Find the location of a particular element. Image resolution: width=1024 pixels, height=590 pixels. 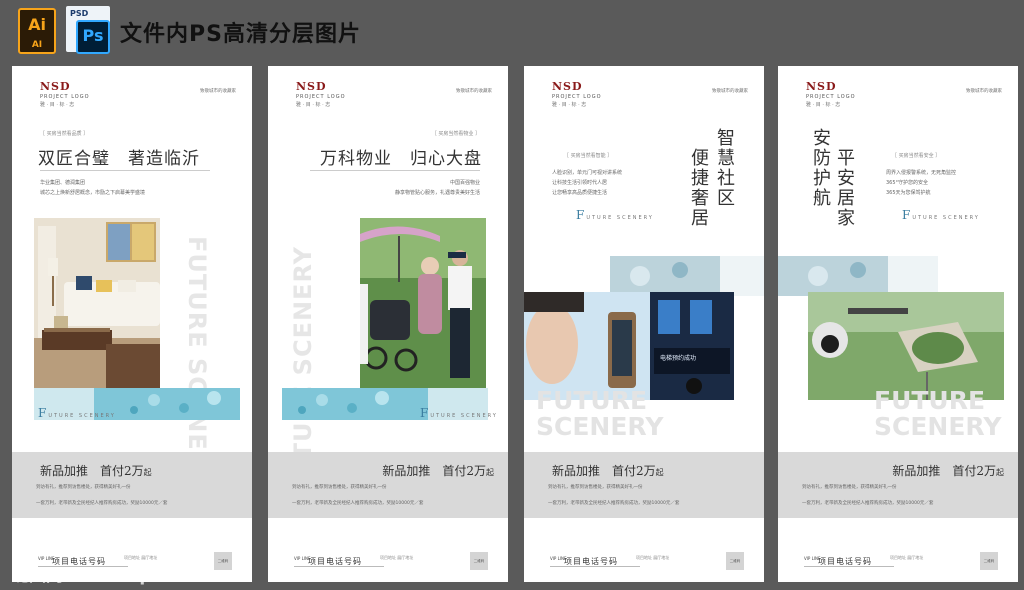

headline: 双匠合璧 著造临沂 is located at coordinates (119, 159).